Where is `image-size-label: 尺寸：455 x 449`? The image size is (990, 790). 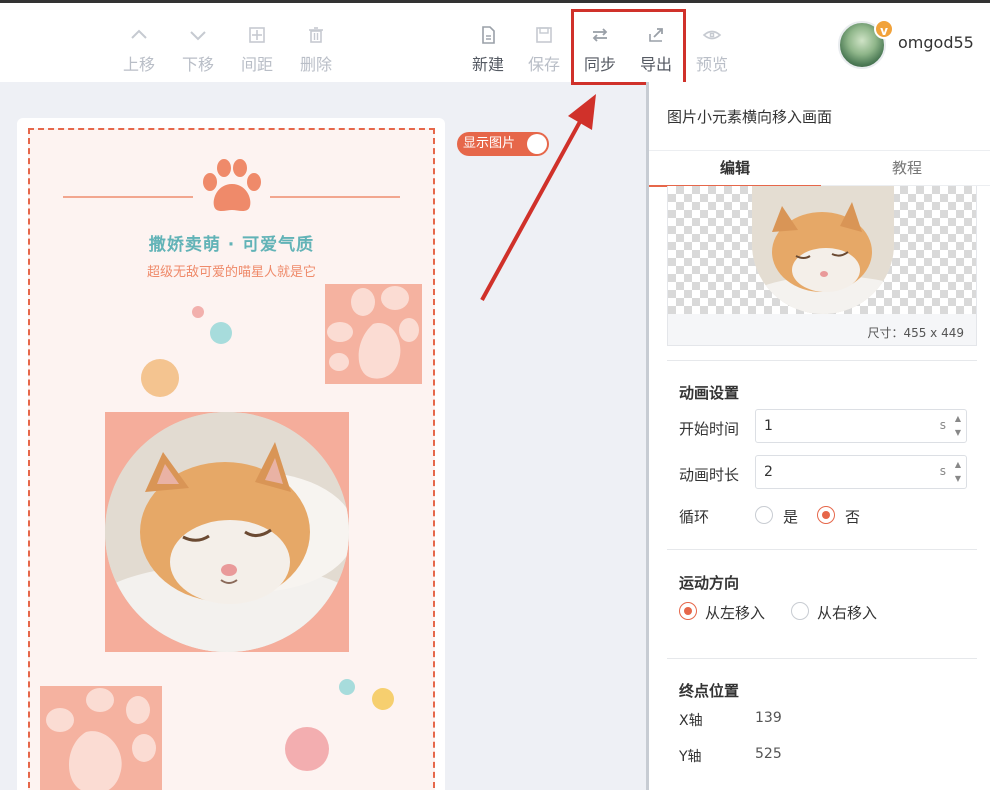 image-size-label: 尺寸：455 x 449 is located at coordinates (915, 333).